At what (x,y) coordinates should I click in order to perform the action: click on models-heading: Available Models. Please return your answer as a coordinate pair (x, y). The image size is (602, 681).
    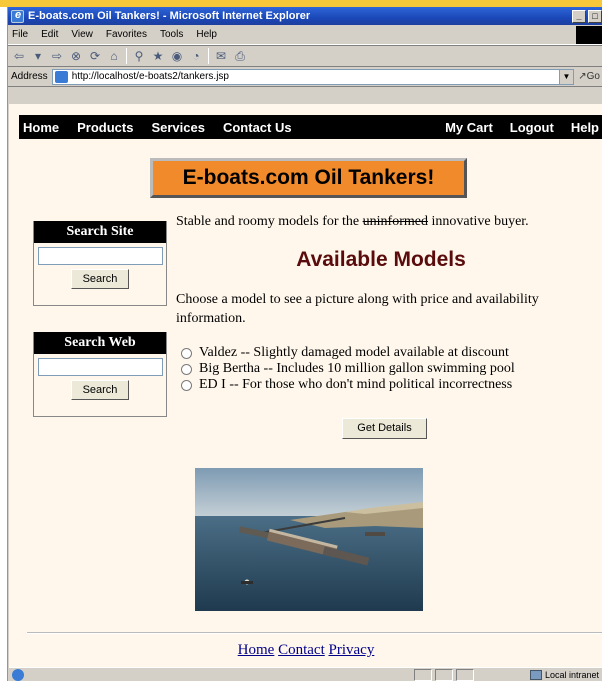
    Looking at the image, I should click on (381, 259).